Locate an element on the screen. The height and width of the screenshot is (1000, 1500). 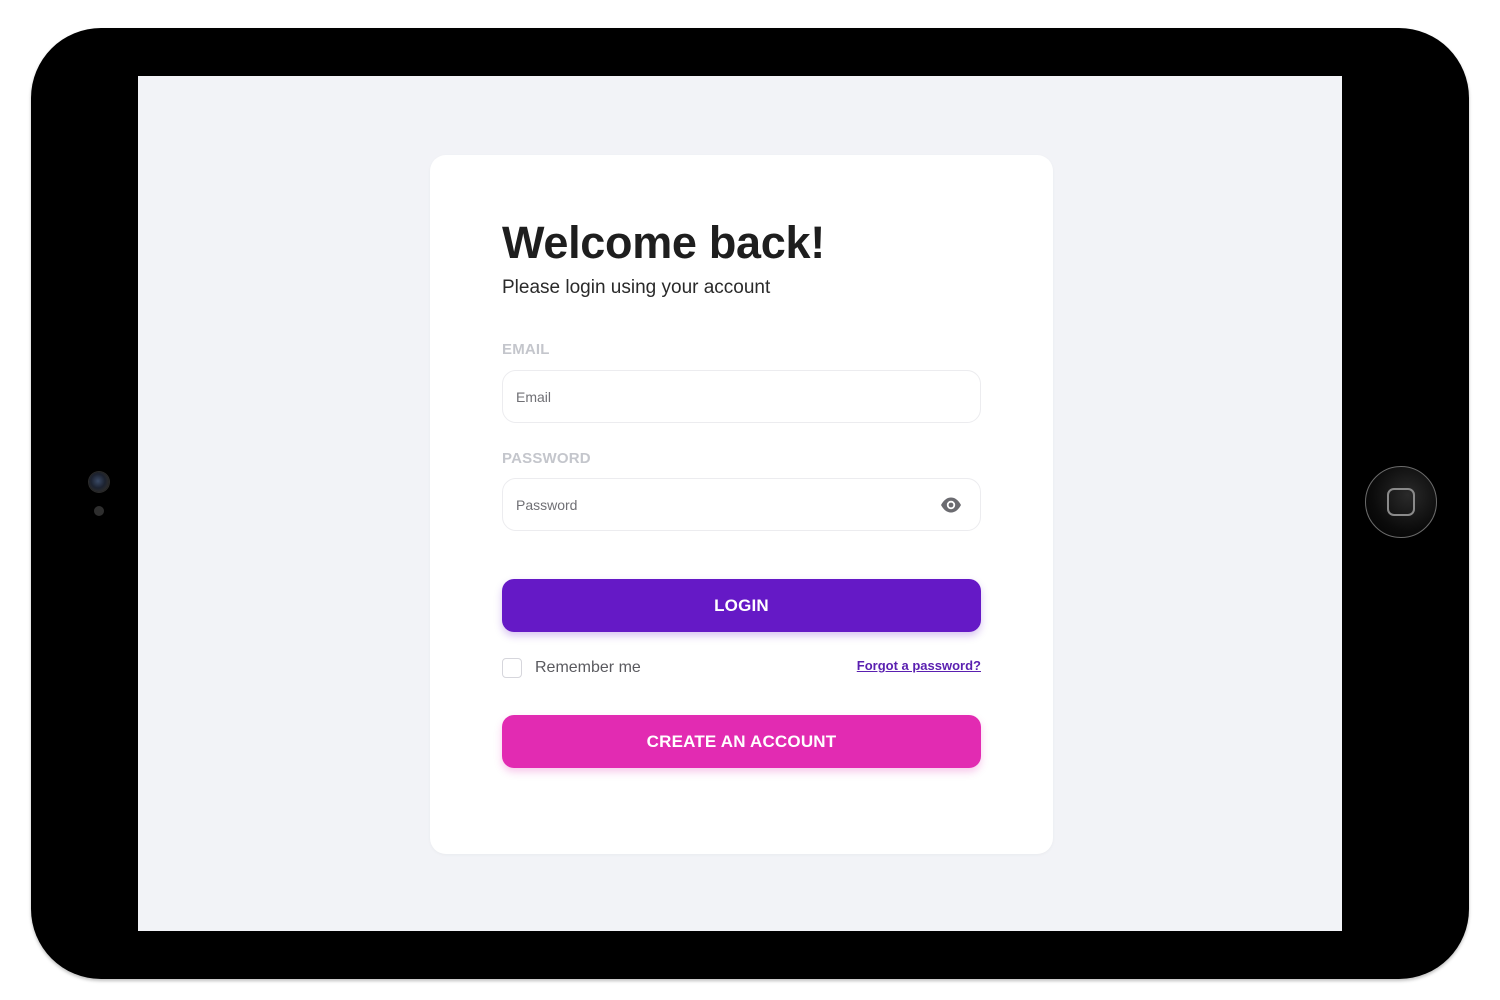
home-button-icon is located at coordinates (1401, 502).